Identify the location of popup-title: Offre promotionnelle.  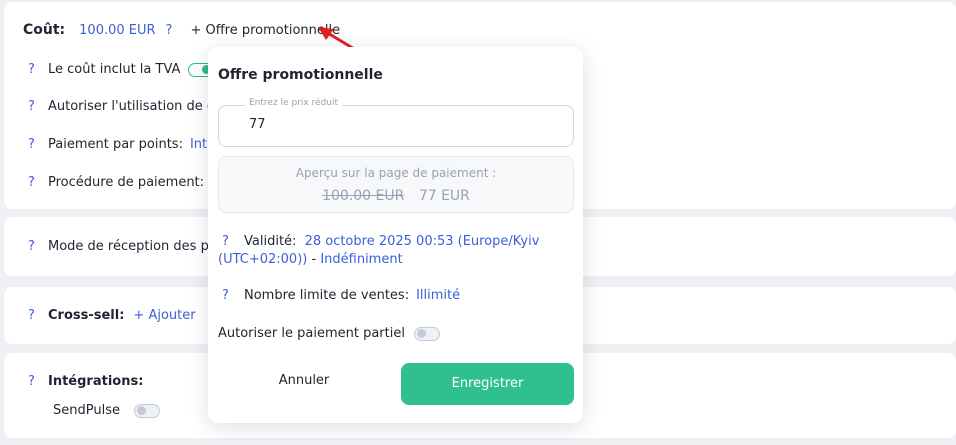
(300, 75).